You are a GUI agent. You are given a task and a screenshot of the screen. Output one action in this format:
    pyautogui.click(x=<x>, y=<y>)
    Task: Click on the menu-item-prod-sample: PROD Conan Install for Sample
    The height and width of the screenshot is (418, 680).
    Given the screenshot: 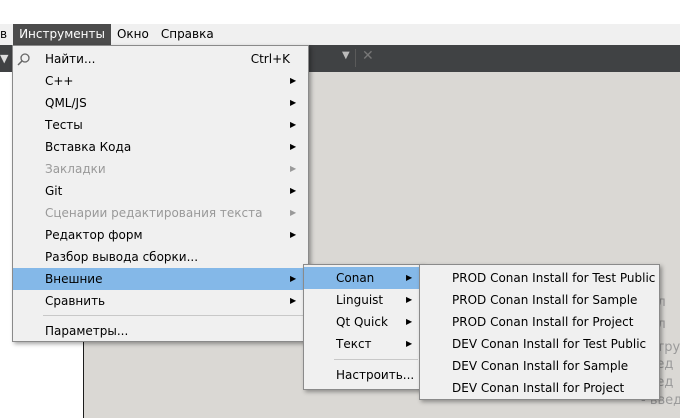 What is the action you would take?
    pyautogui.click(x=539, y=300)
    